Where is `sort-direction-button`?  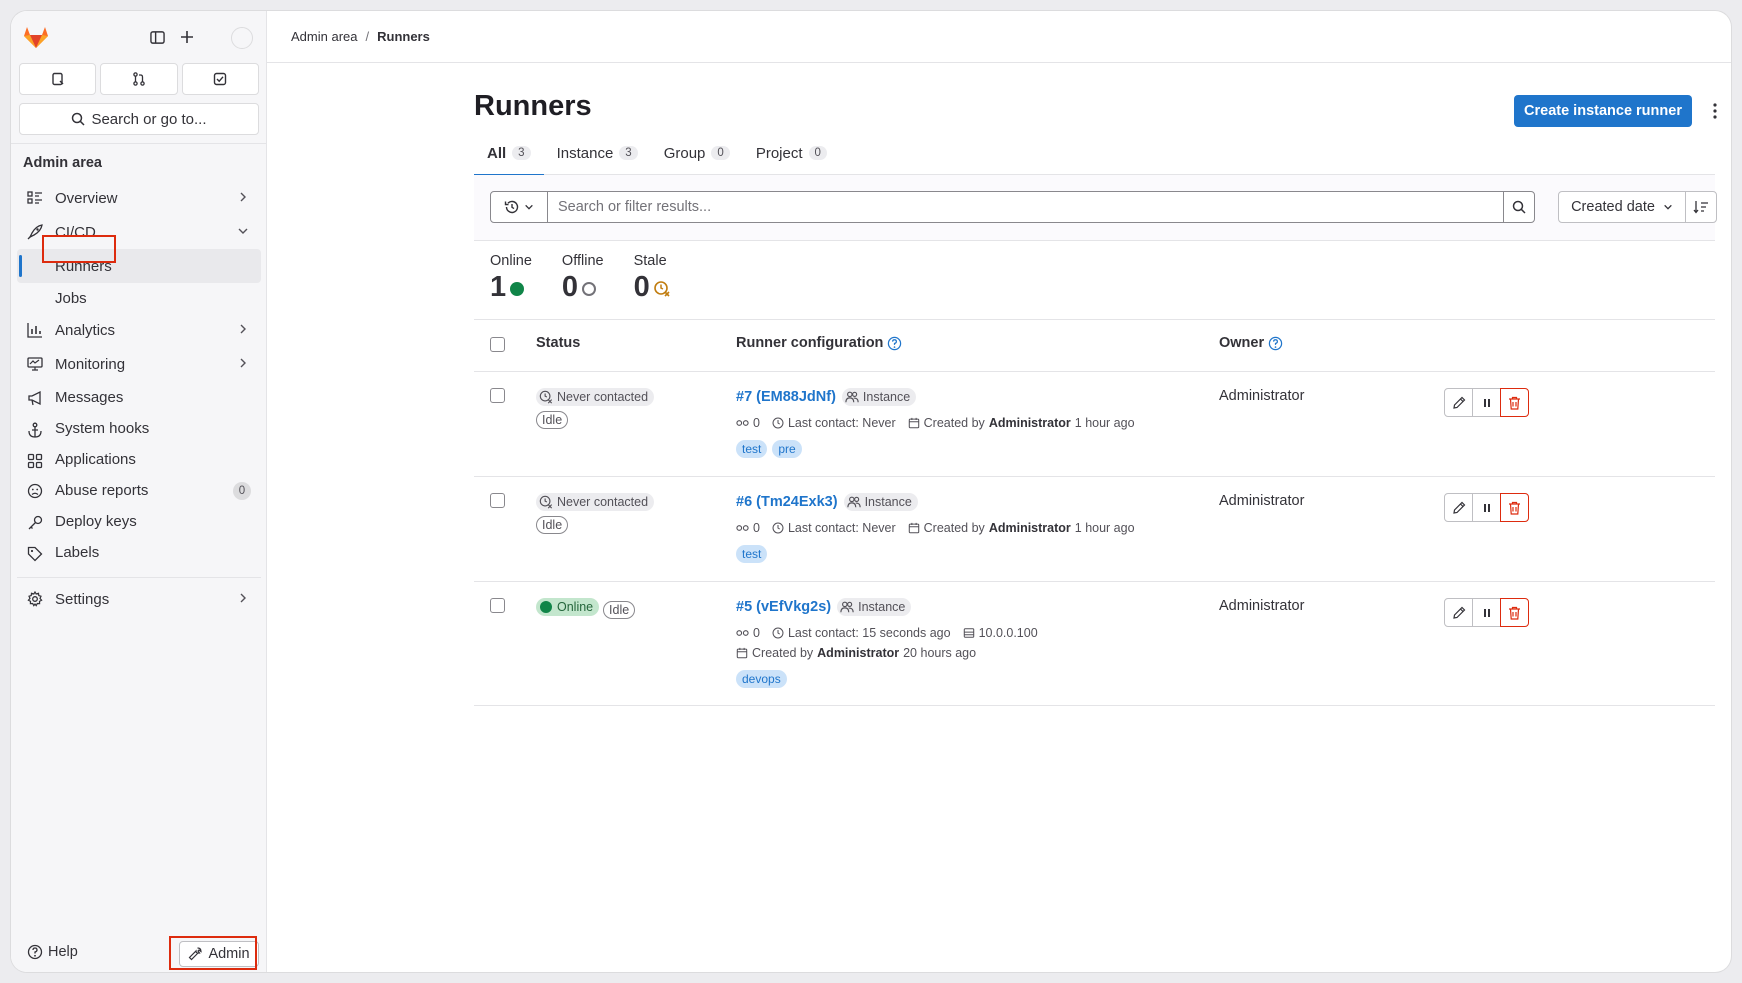 sort-direction-button is located at coordinates (1701, 207).